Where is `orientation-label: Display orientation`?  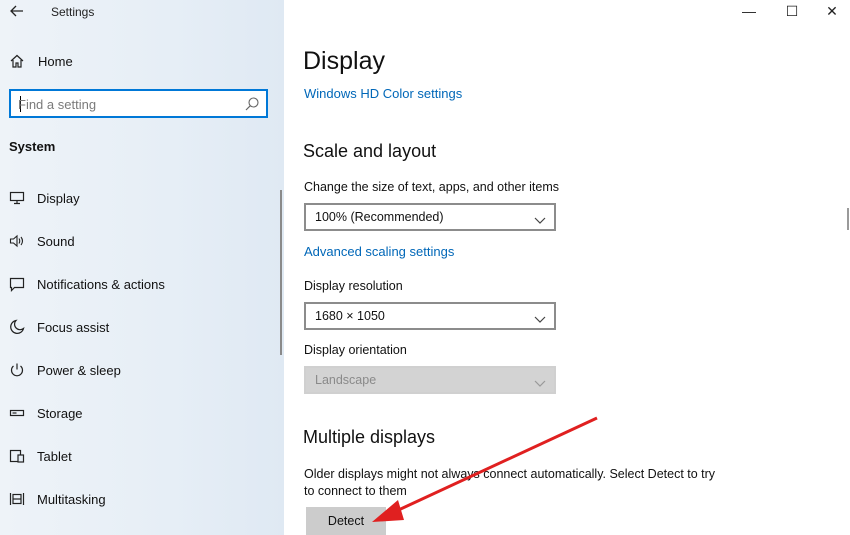
orientation-label: Display orientation is located at coordinates (355, 350).